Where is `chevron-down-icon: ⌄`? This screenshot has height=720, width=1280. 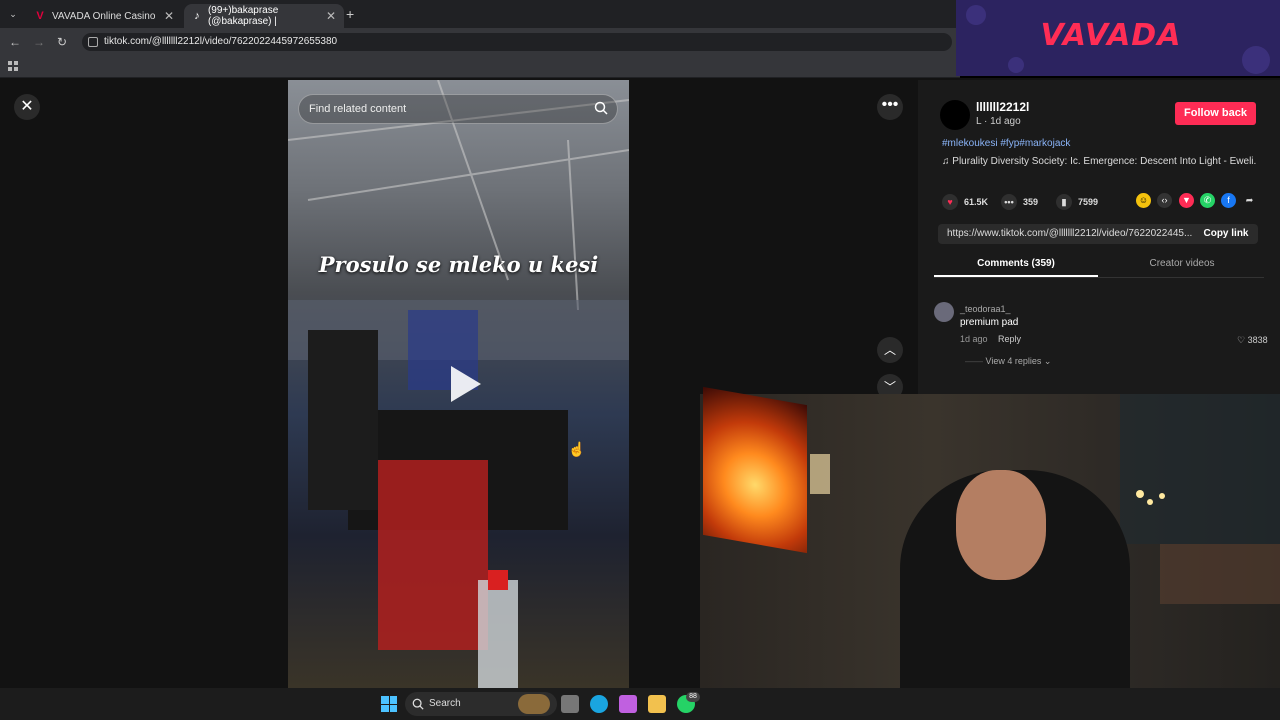
chevron-down-icon: ⌄ is located at coordinates (1046, 361).